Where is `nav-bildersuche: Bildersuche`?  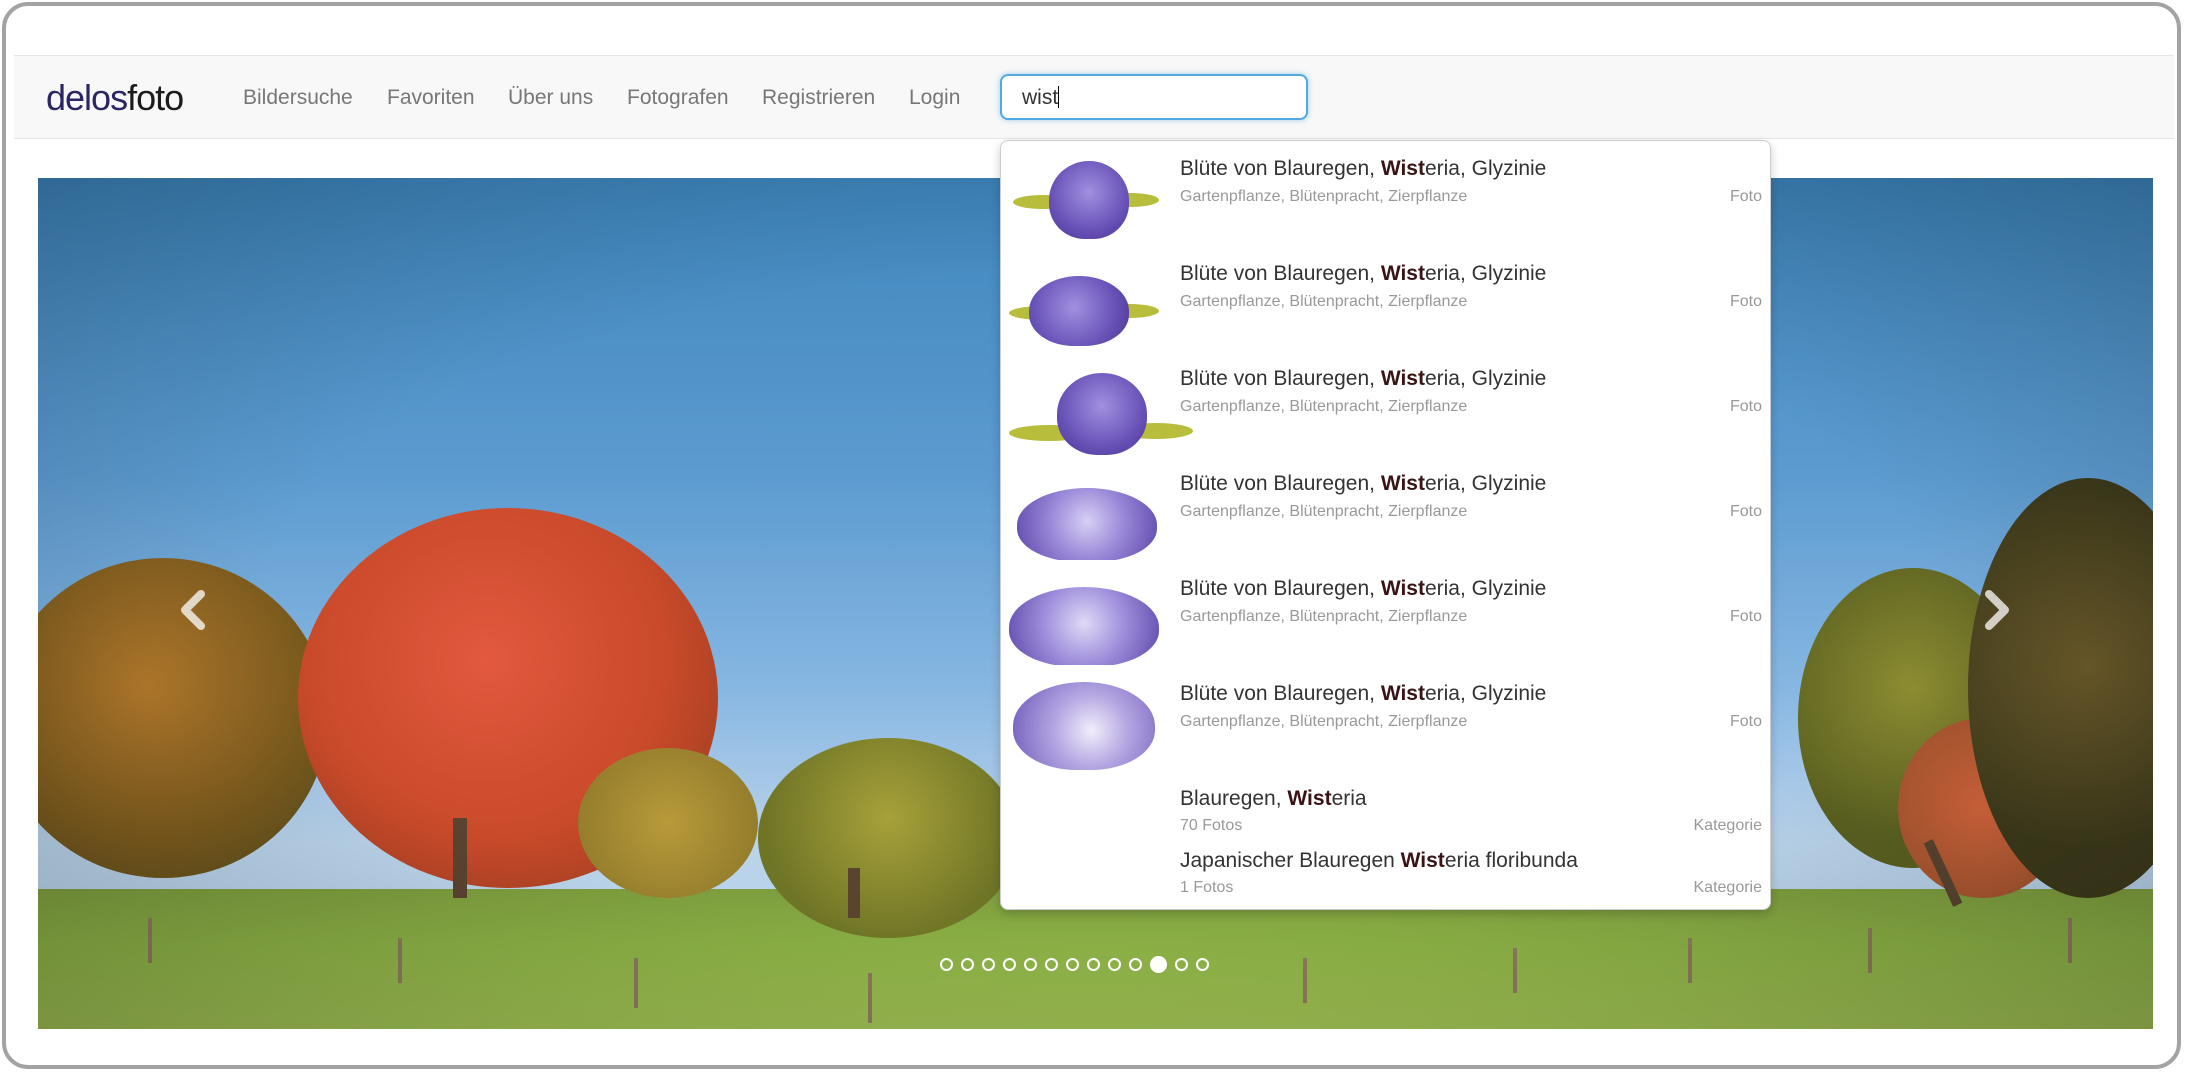
nav-bildersuche: Bildersuche is located at coordinates (298, 98).